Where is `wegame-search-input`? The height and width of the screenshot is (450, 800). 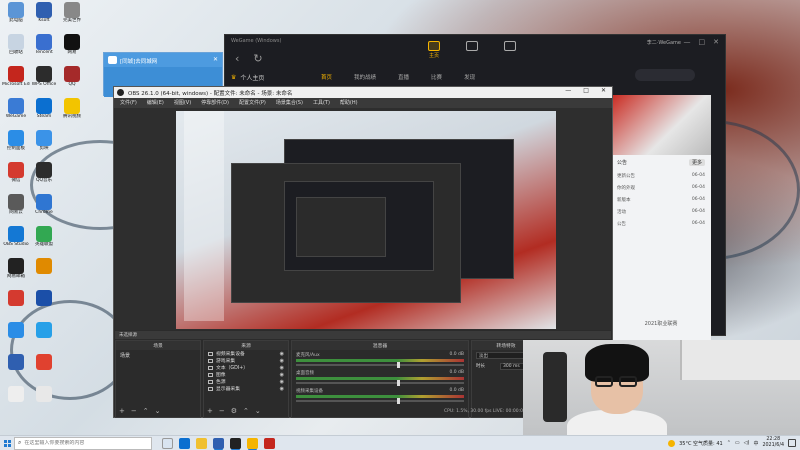 wegame-search-input is located at coordinates (665, 75).